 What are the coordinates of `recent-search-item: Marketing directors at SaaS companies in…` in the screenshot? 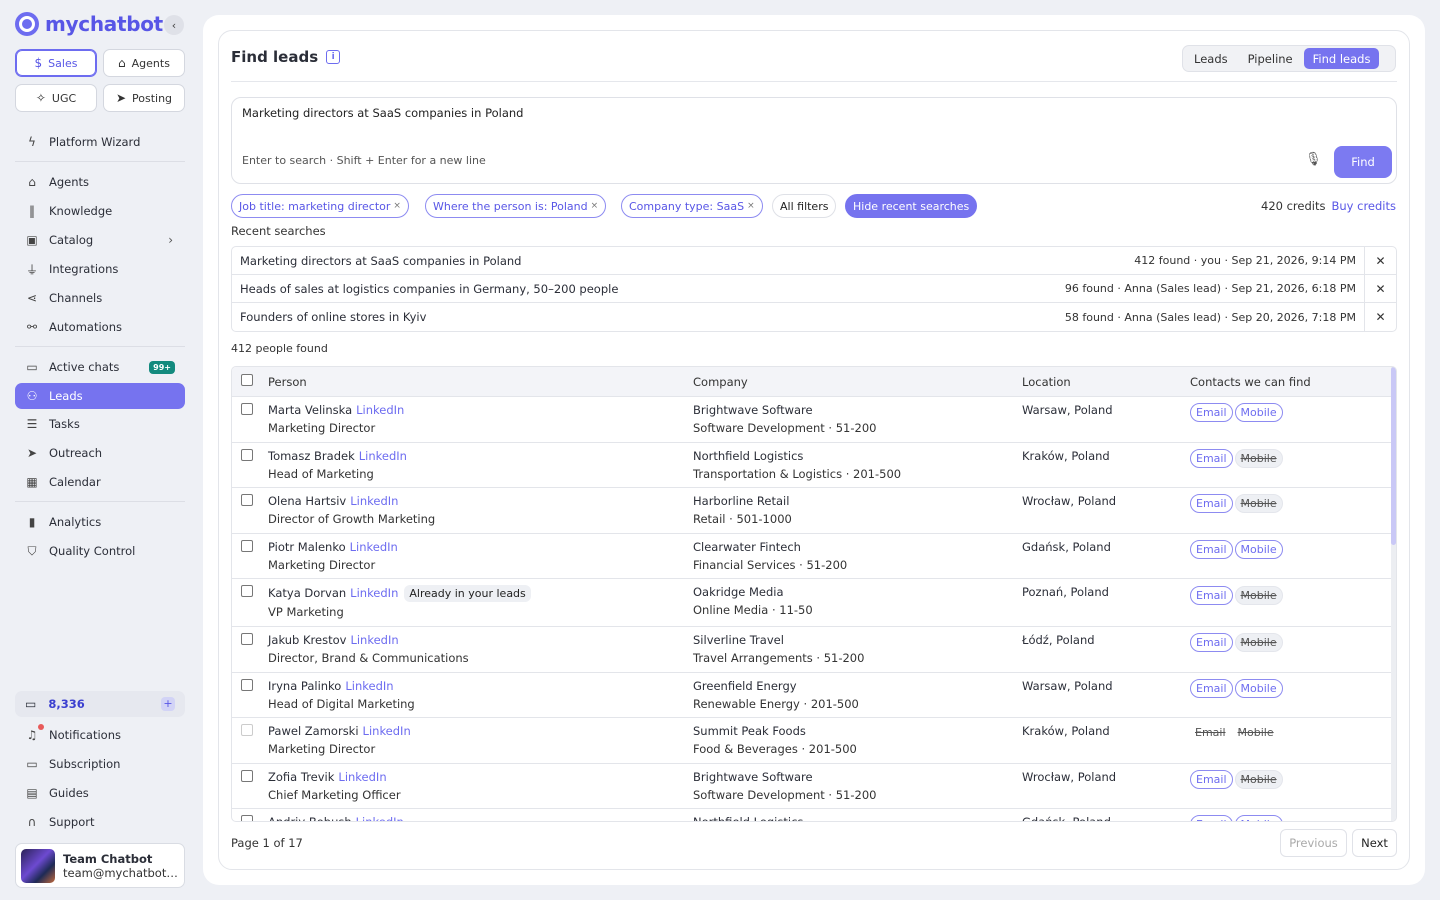 It's located at (814, 260).